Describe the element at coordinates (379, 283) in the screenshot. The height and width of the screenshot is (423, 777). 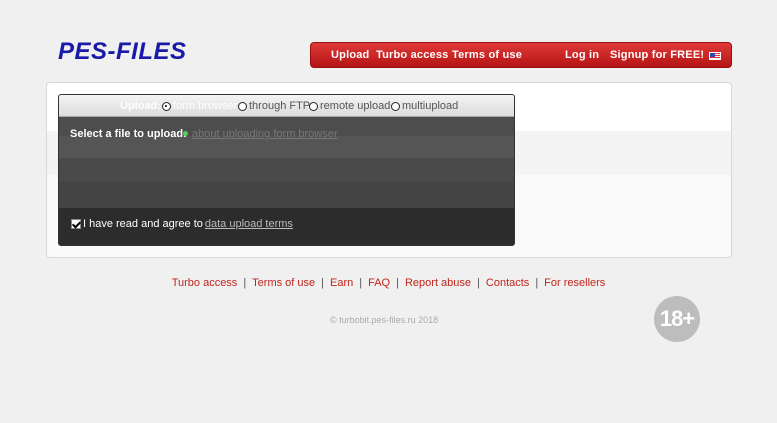
I see `footer-faq: FAQ` at that location.